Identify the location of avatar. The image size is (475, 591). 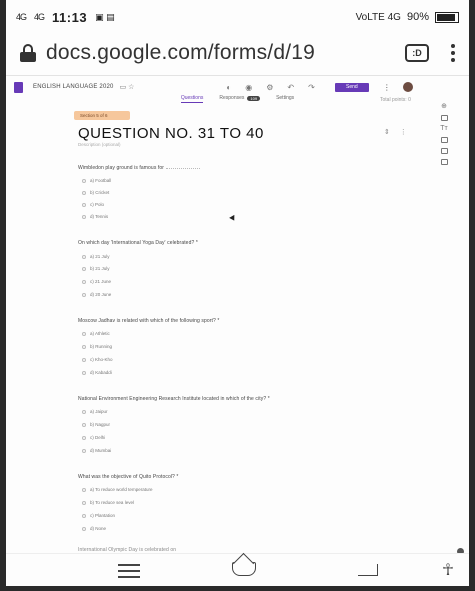
(407, 87).